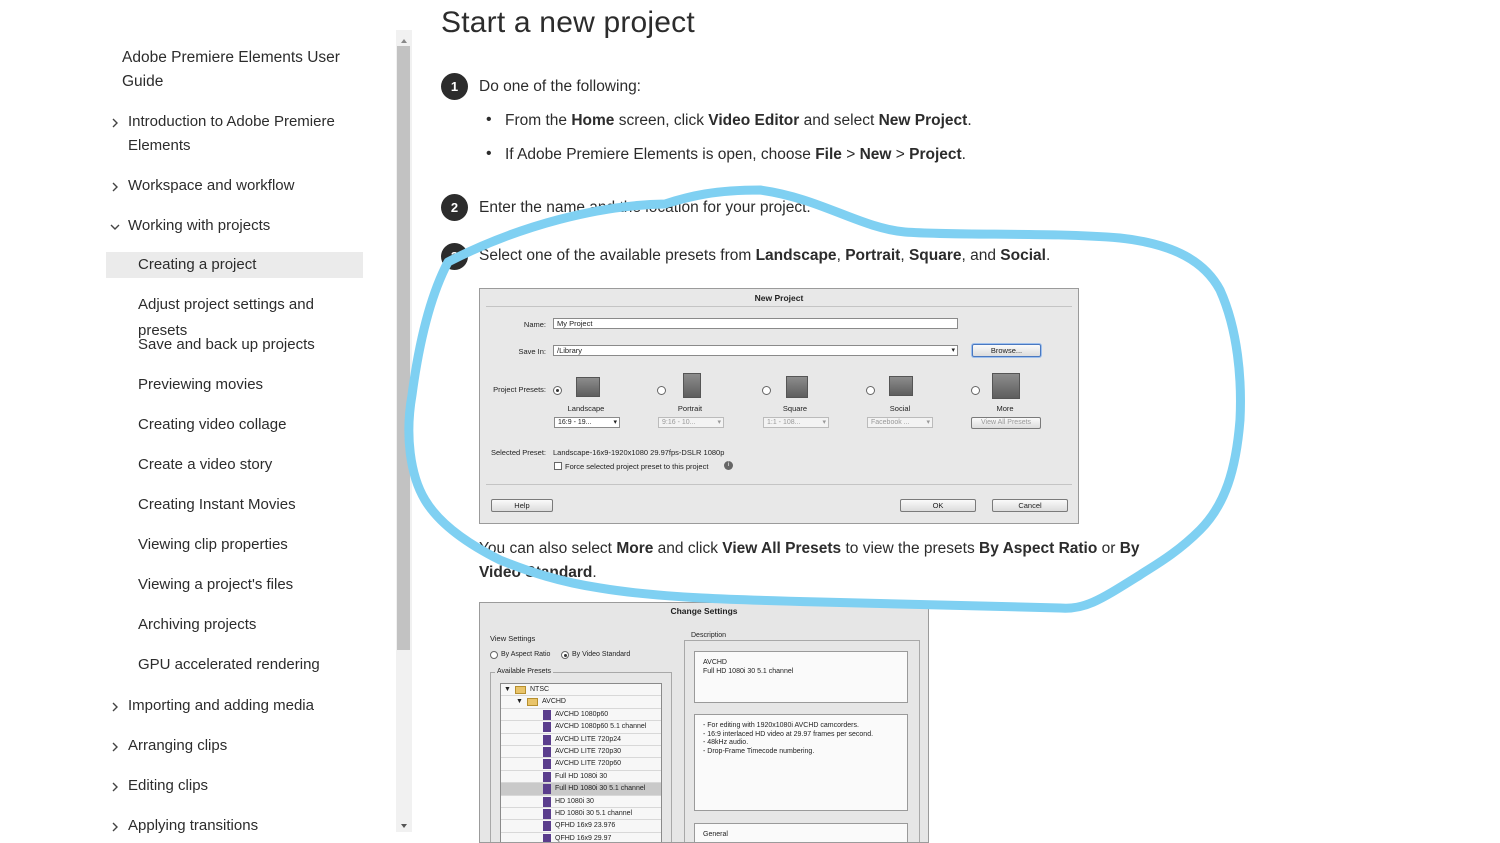 This screenshot has width=1500, height=843. I want to click on toc-item-workspace: Workspace and workflow, so click(240, 186).